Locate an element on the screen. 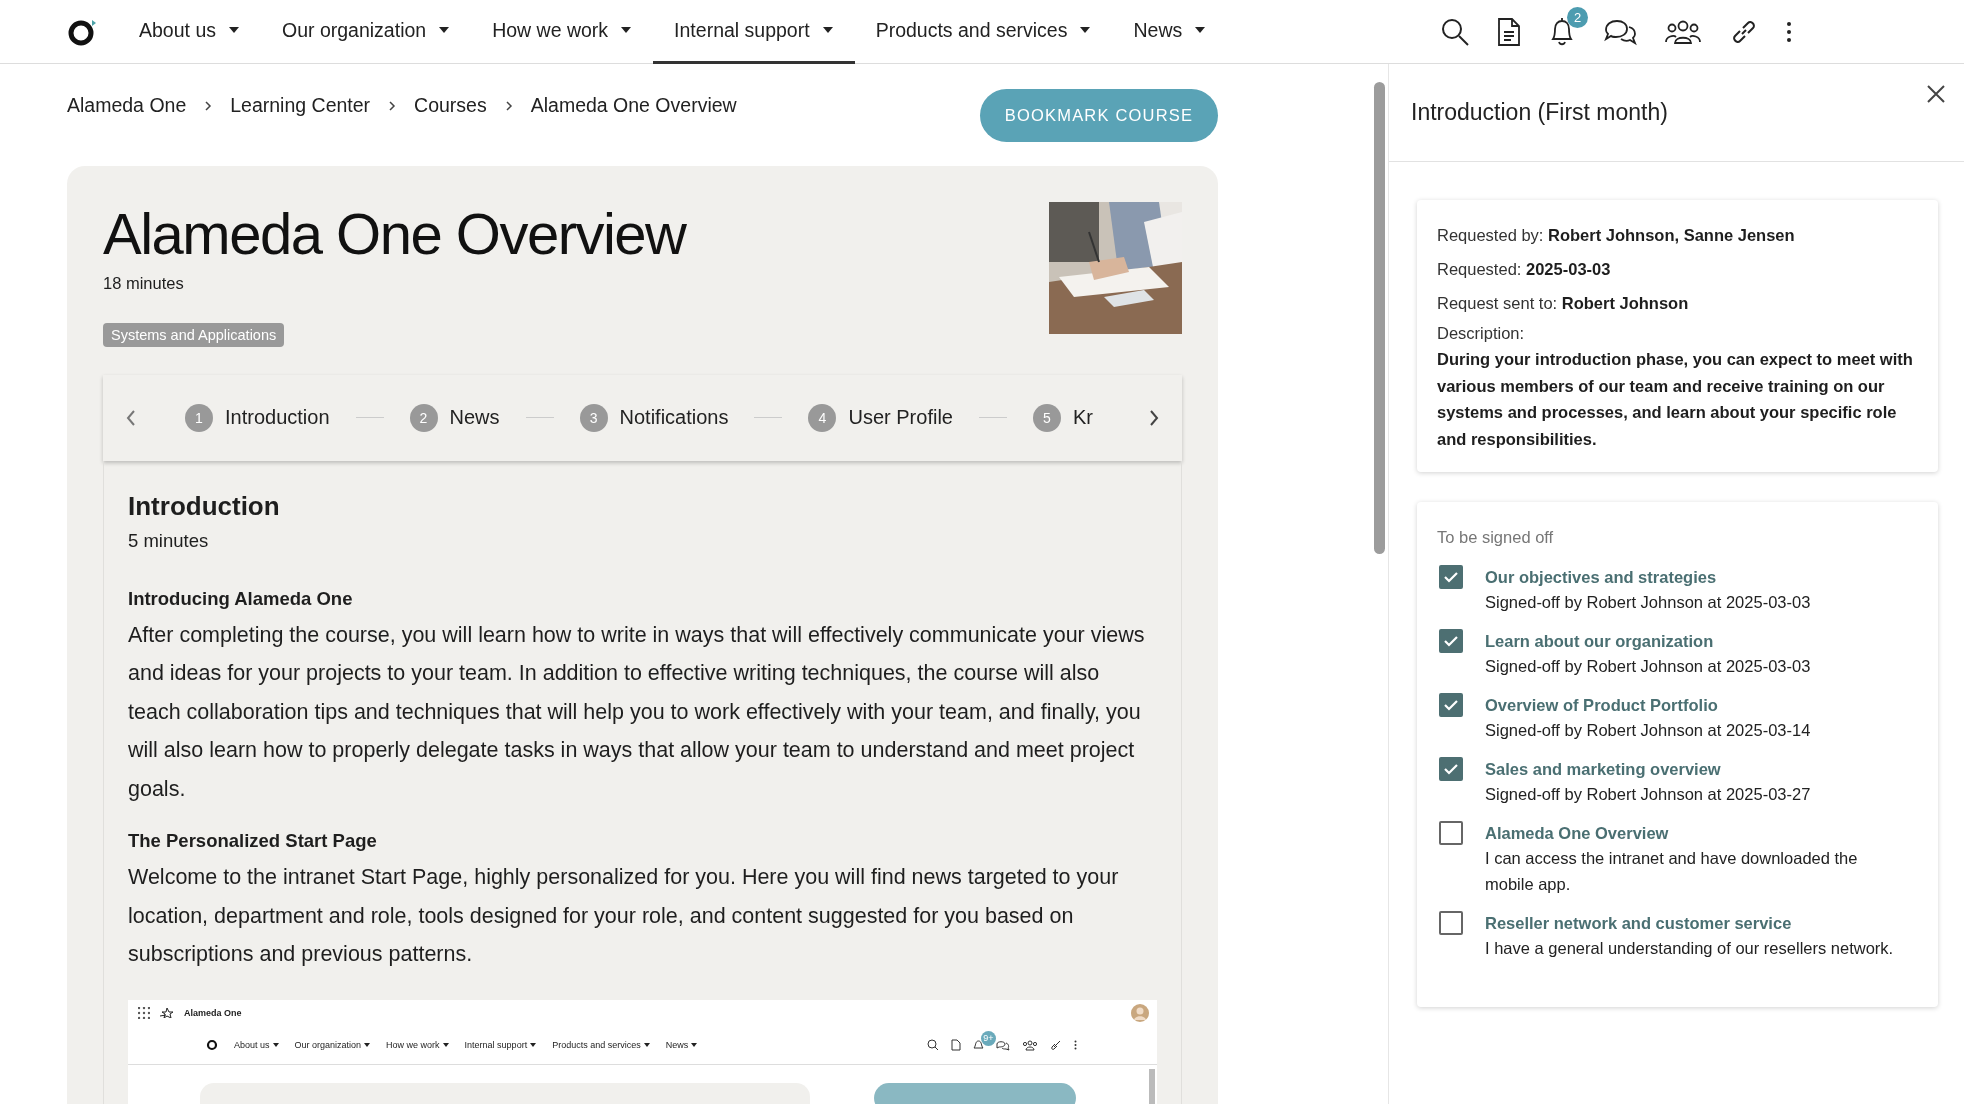 Image resolution: width=1964 pixels, height=1104 pixels. star-icon is located at coordinates (167, 1012).